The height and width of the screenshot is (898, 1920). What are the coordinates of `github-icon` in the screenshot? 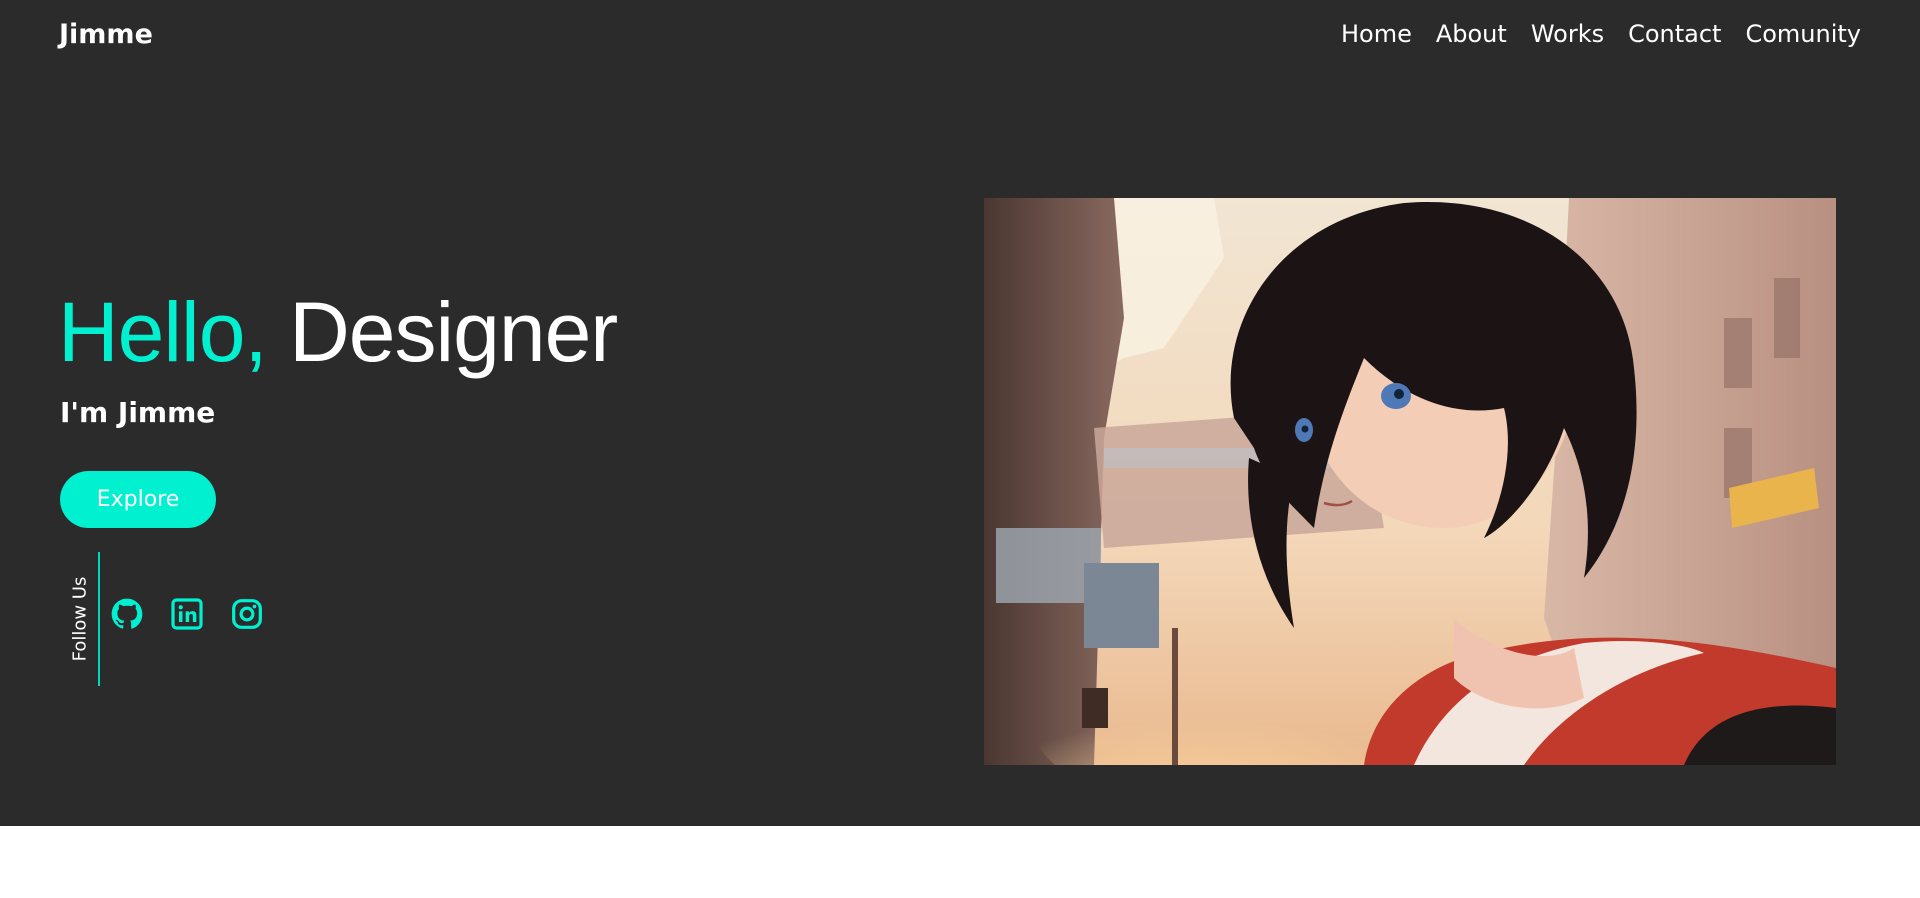 It's located at (127, 614).